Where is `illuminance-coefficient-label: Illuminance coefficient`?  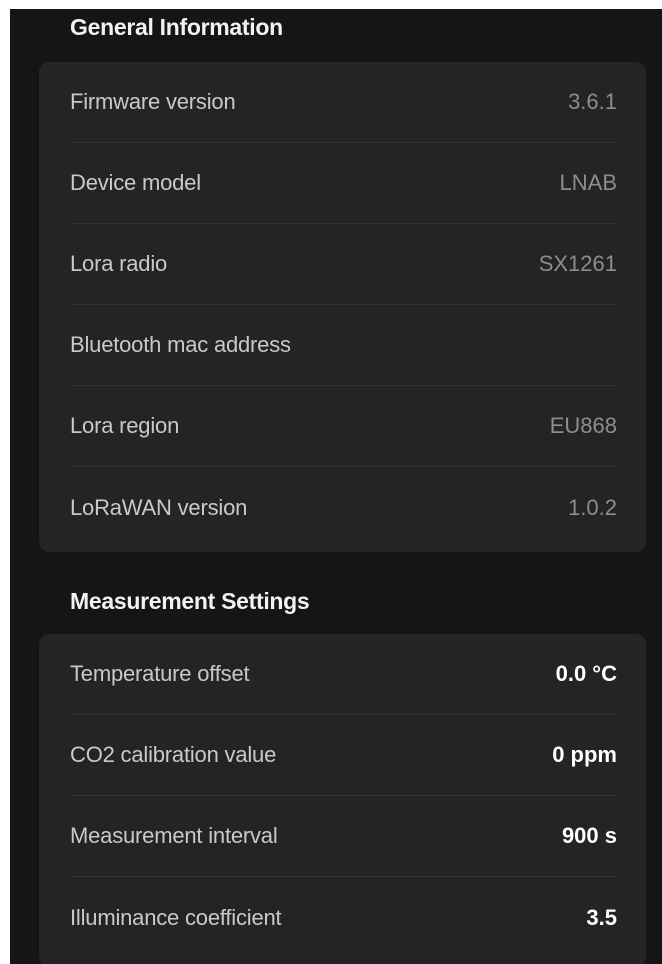 illuminance-coefficient-label: Illuminance coefficient is located at coordinates (176, 917).